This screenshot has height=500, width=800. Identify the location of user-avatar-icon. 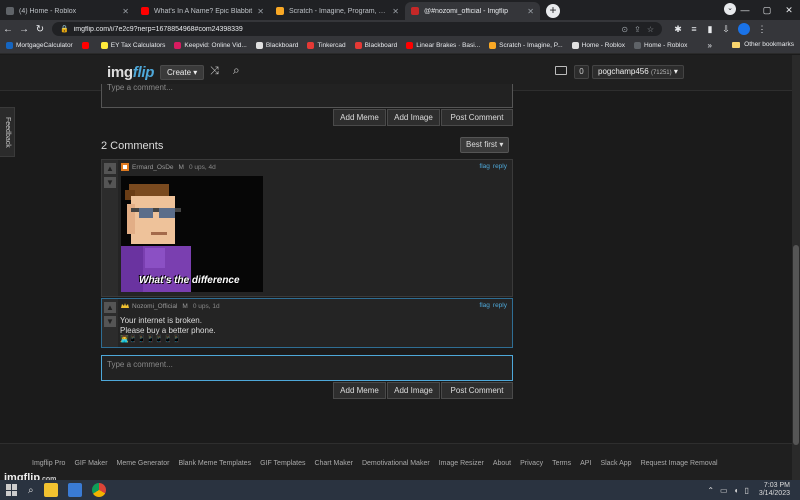
(125, 167).